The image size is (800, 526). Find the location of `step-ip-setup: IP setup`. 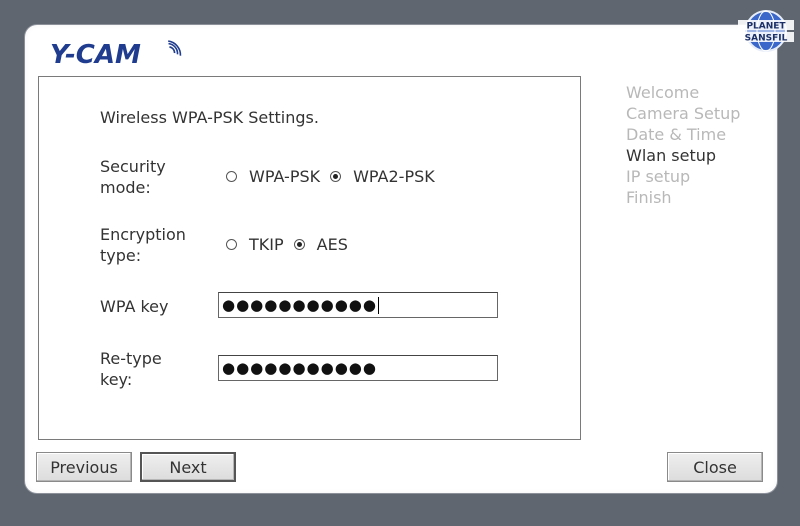

step-ip-setup: IP setup is located at coordinates (658, 176).